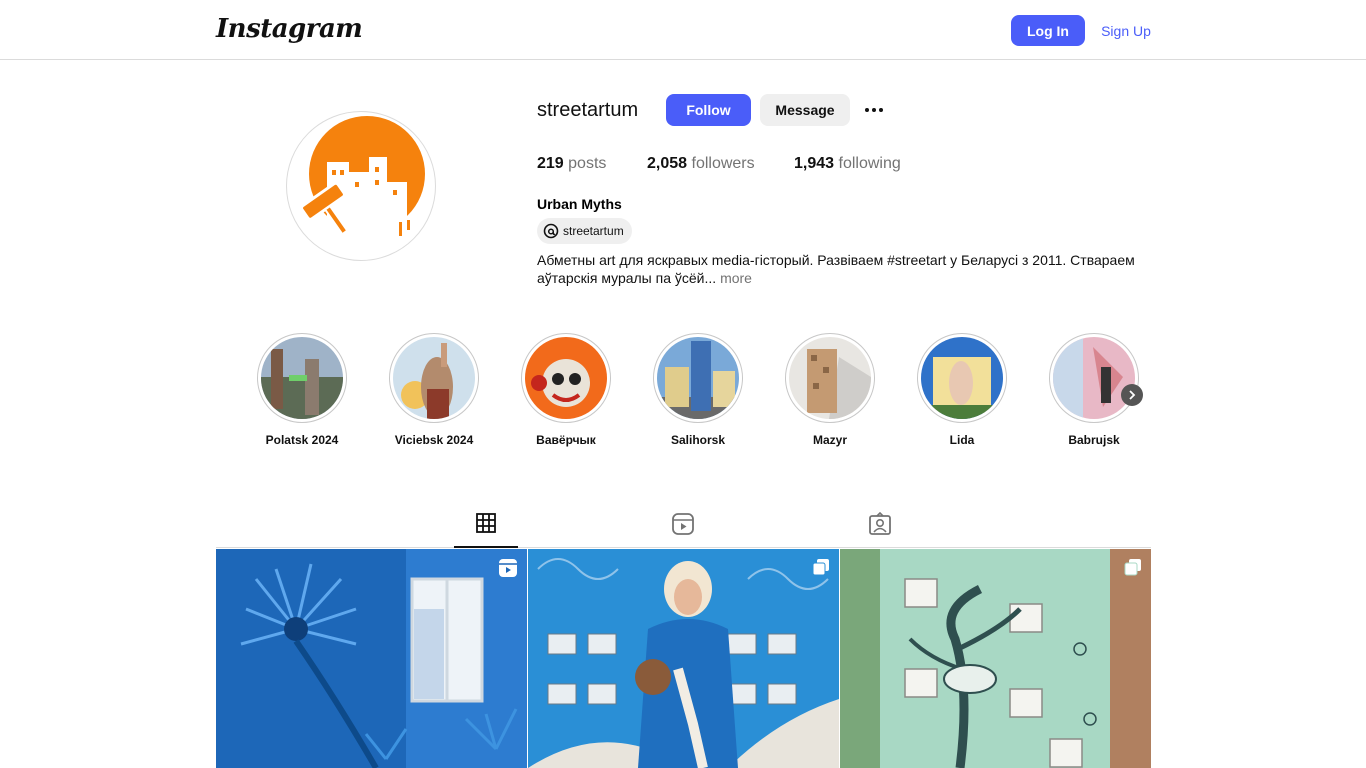 The height and width of the screenshot is (768, 1366). I want to click on follow-button: Follow, so click(708, 110).